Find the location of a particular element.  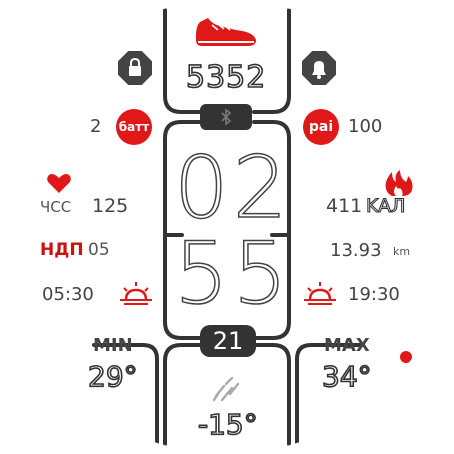

bluetooth-icon is located at coordinates (226, 117).